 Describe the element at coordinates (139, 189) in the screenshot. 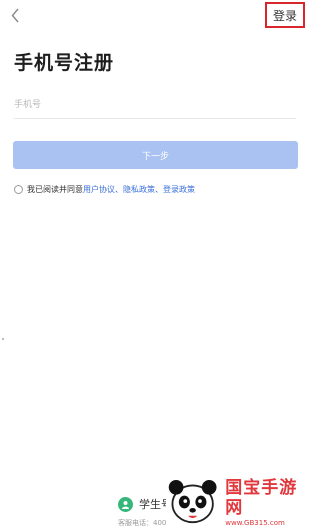

I see `privacy-policy-link: 隐私政策` at that location.